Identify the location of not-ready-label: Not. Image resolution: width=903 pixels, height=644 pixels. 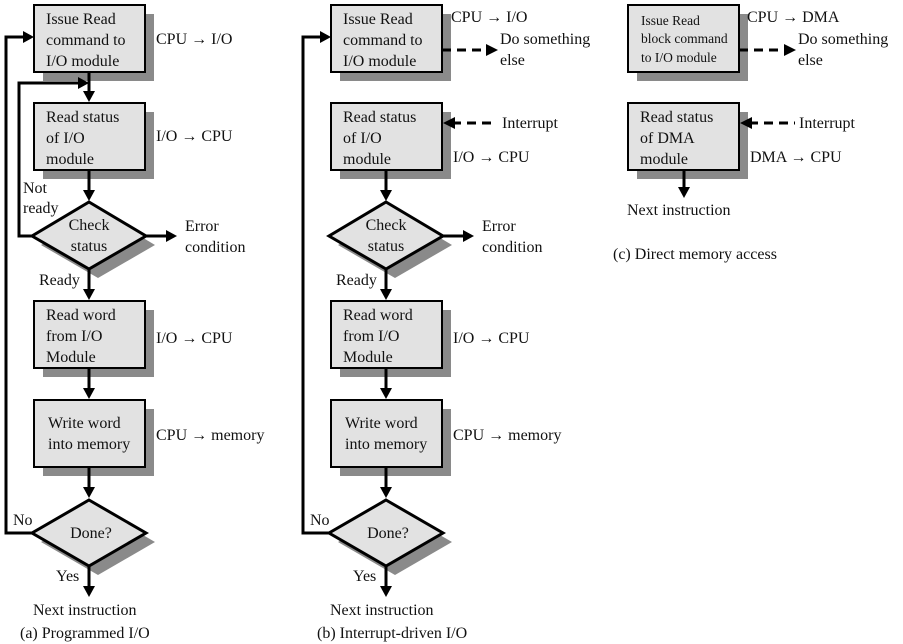
(35, 188).